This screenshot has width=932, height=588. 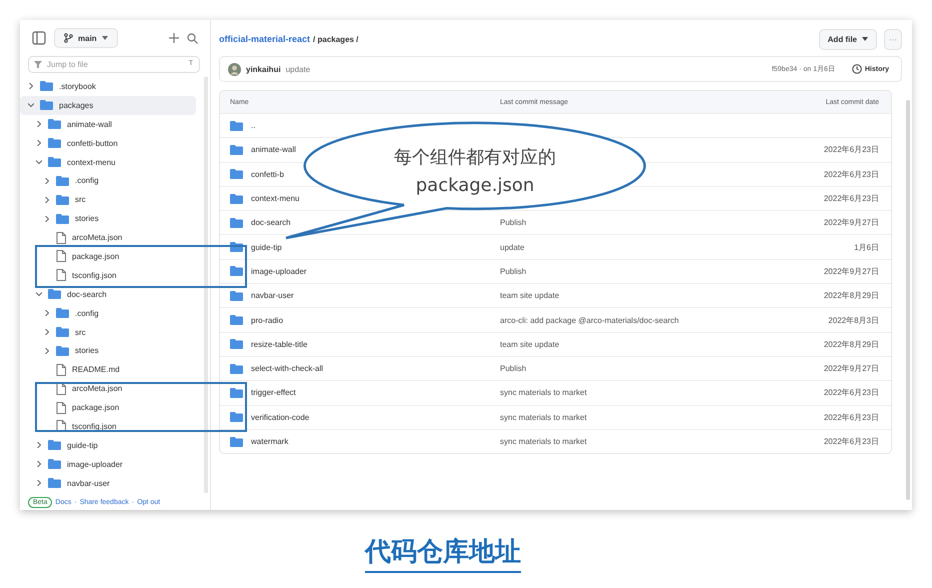 What do you see at coordinates (234, 69) in the screenshot?
I see `avatar-icon` at bounding box center [234, 69].